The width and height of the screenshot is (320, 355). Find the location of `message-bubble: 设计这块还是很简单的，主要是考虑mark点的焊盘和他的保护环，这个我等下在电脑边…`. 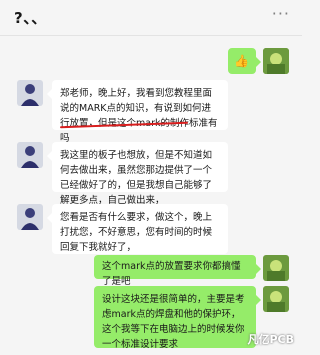

message-bubble: 设计这块还是很简单的，主要是考虑mark点的焊盘和他的保护环，这个我等下在电脑边… is located at coordinates (177, 318).